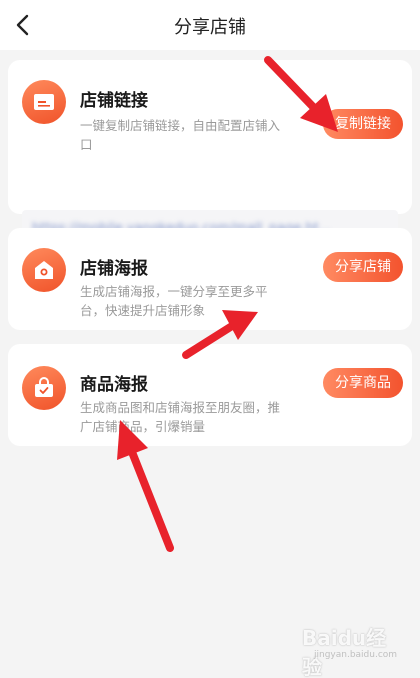 This screenshot has width=420, height=678. What do you see at coordinates (145, 486) in the screenshot?
I see `arrow-to-product-poster` at bounding box center [145, 486].